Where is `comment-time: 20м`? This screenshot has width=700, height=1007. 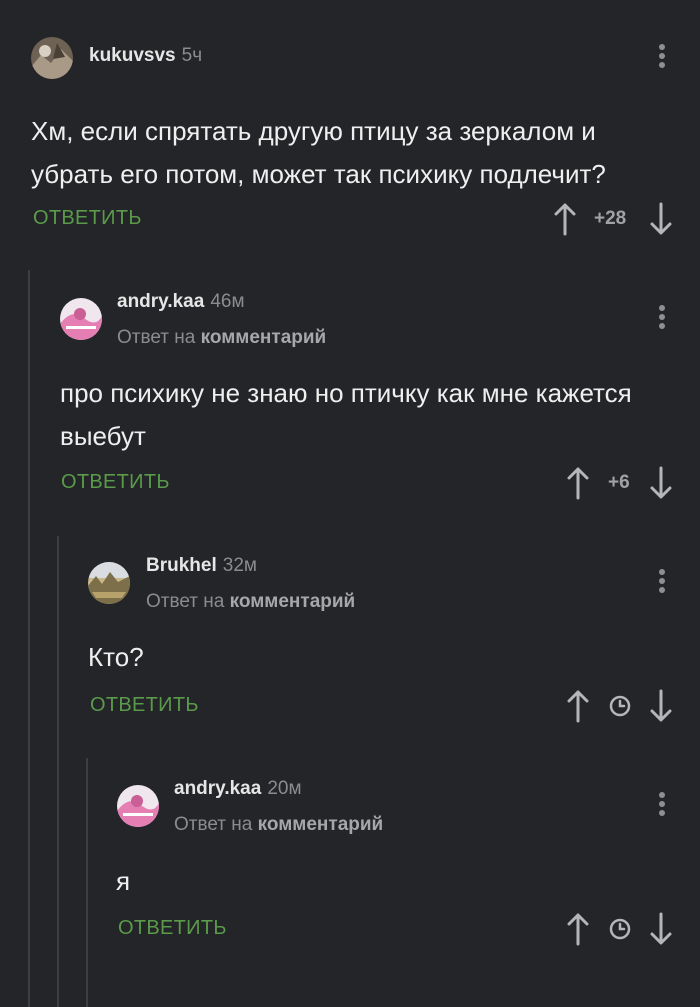
comment-time: 20м is located at coordinates (284, 788).